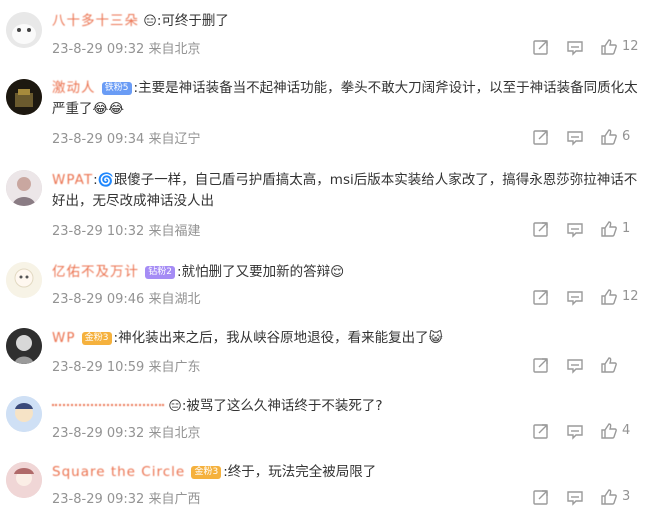 The width and height of the screenshot is (658, 524). Describe the element at coordinates (118, 472) in the screenshot. I see `comment-nickname: Square the Circle` at that location.